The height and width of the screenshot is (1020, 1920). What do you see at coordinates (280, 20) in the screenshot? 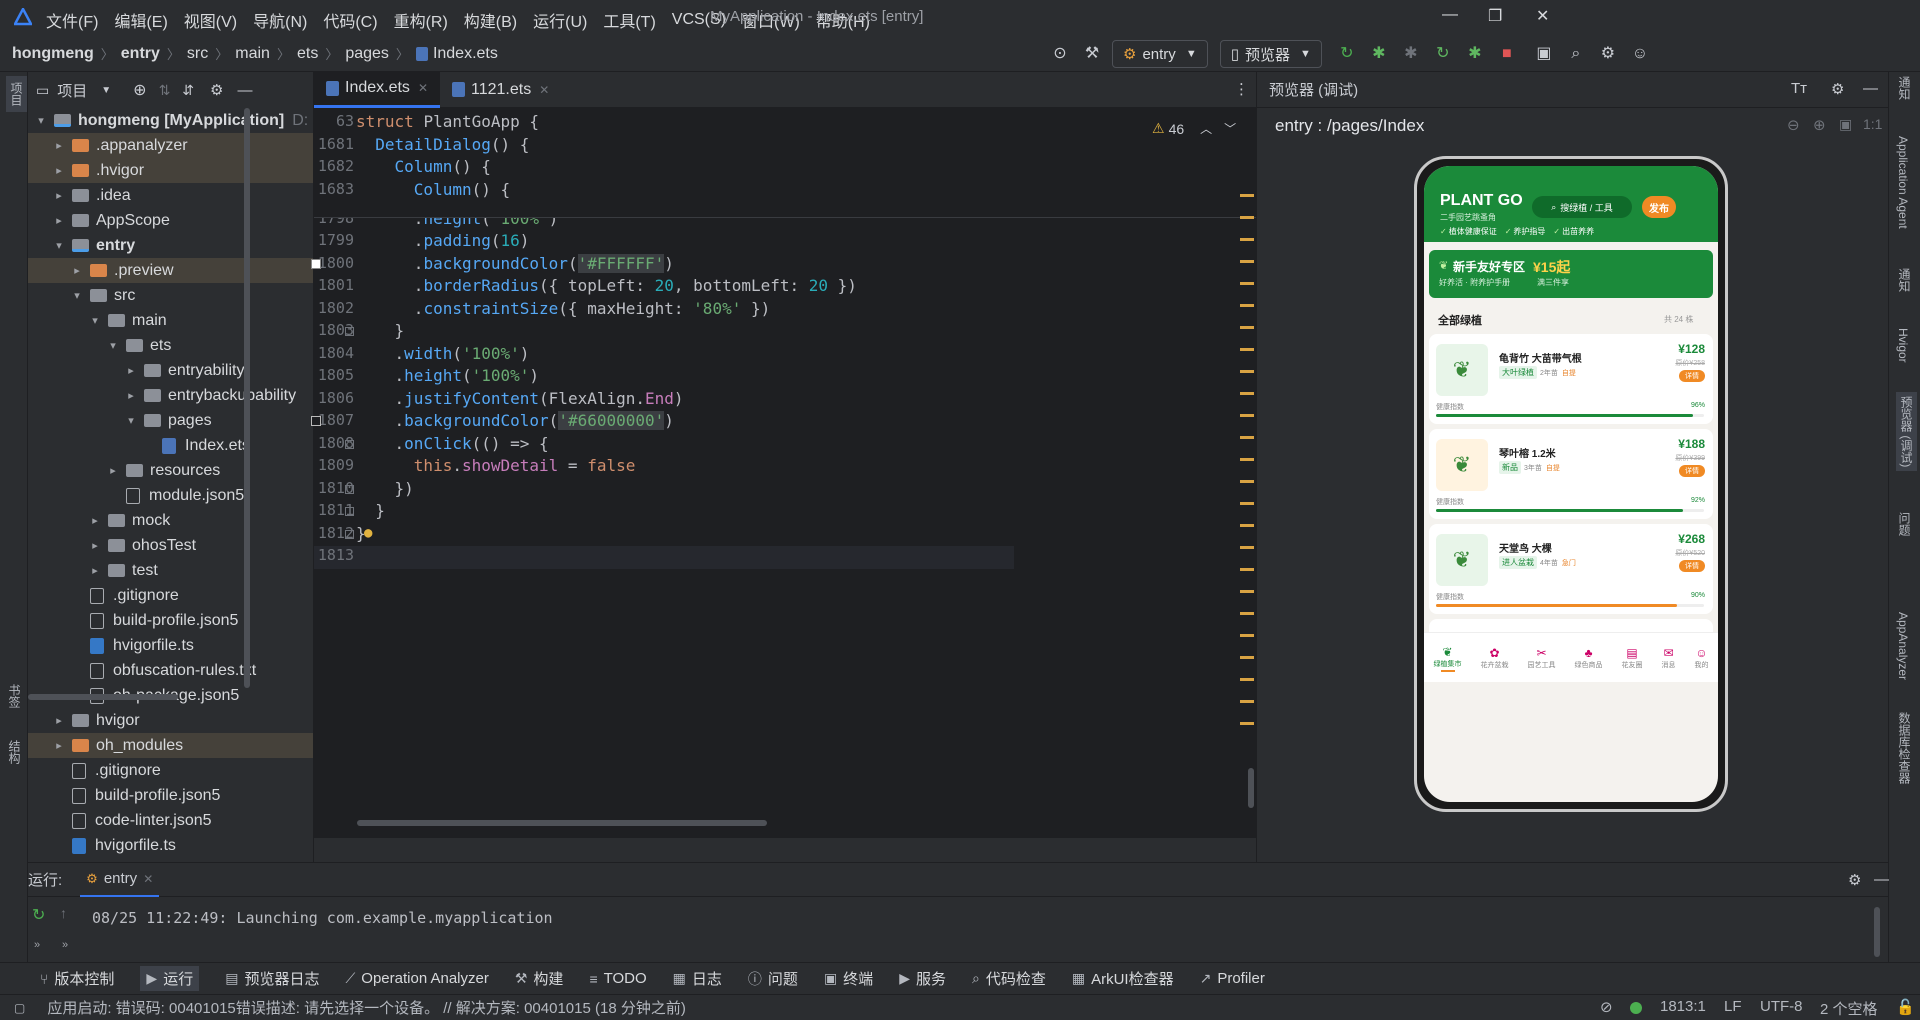
I see `menu-item: 导航(N)` at bounding box center [280, 20].